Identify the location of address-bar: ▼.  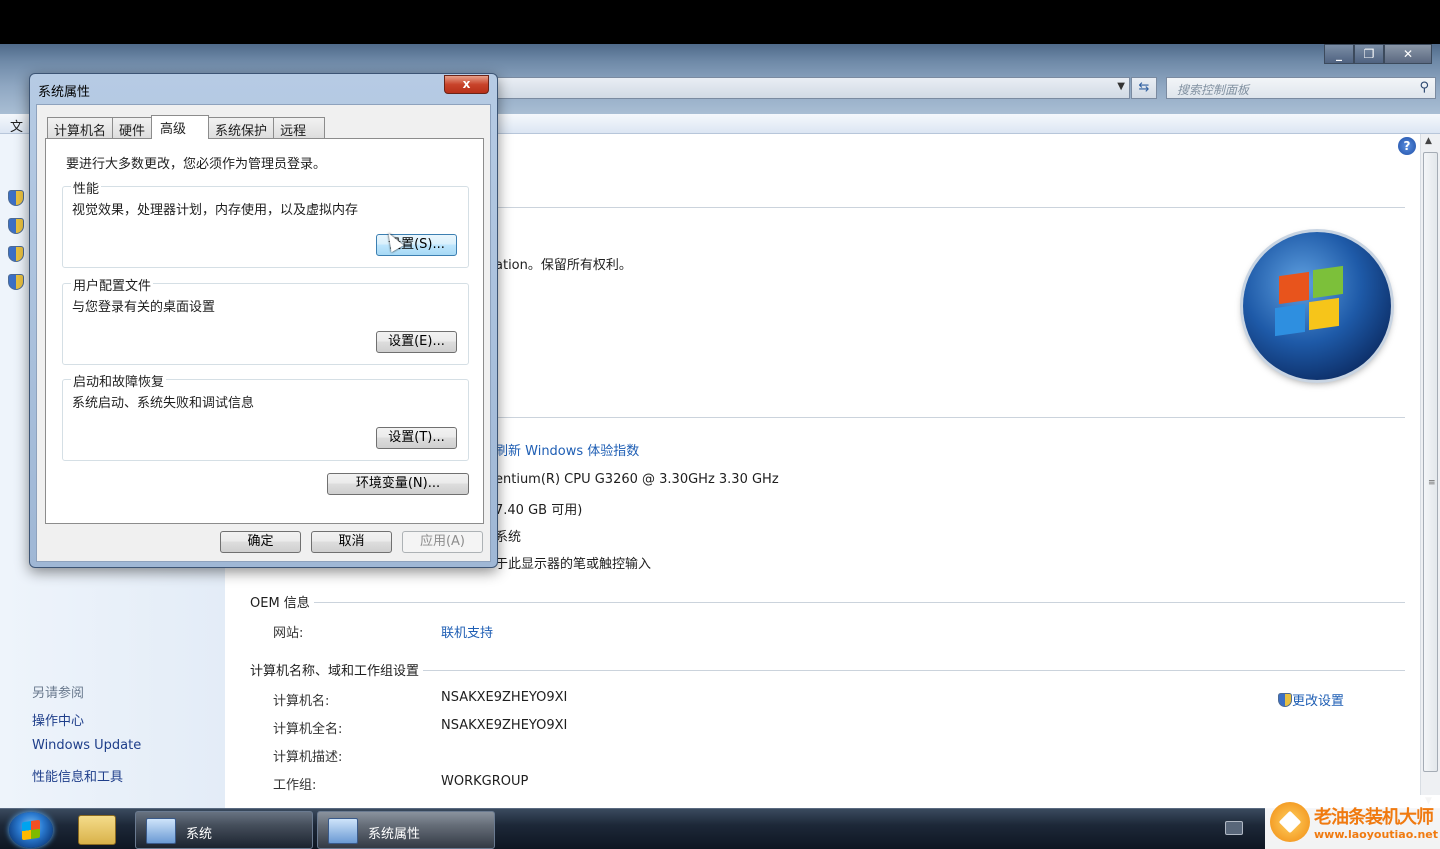
(810, 88).